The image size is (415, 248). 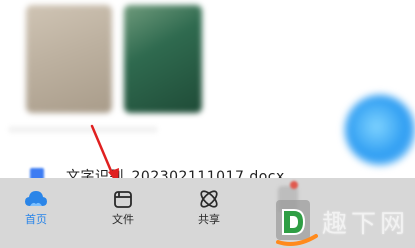 What do you see at coordinates (380, 130) in the screenshot?
I see `floating-action-button` at bounding box center [380, 130].